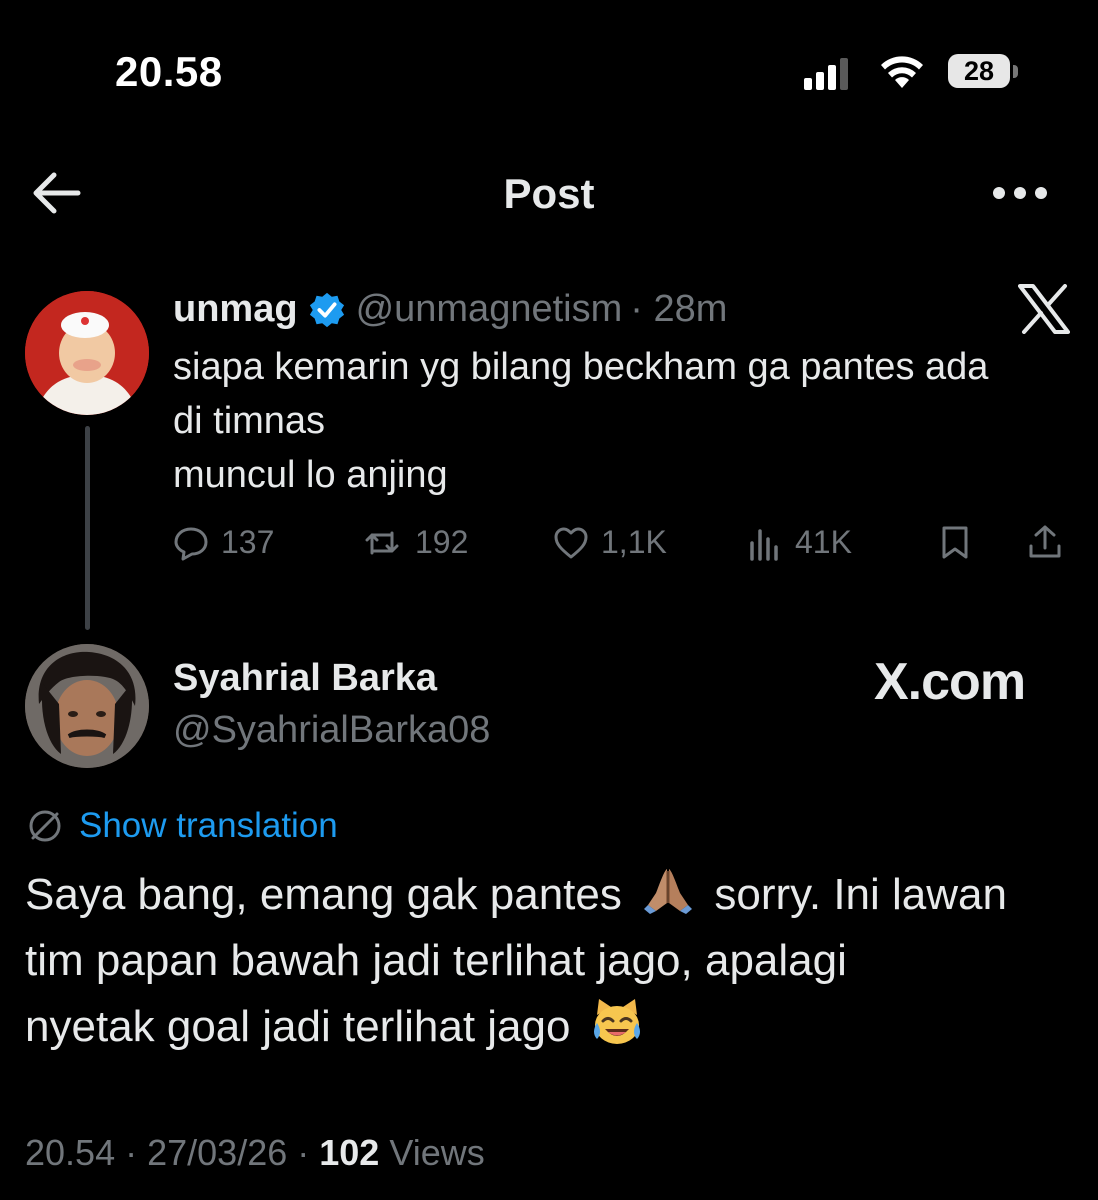 This screenshot has height=1200, width=1098. What do you see at coordinates (549, 193) in the screenshot?
I see `page-title: Post` at bounding box center [549, 193].